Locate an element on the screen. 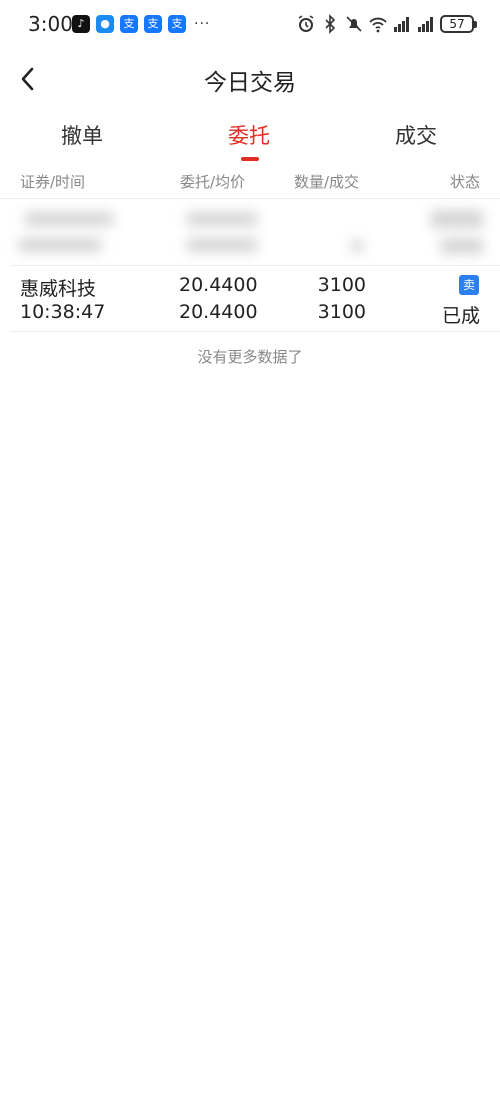  redacted-price is located at coordinates (222, 219).